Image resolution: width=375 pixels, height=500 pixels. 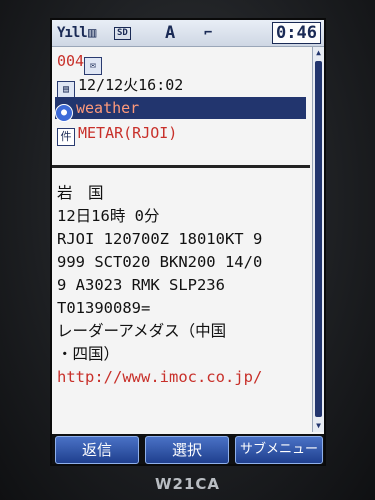 I want to click on body-line: 12日16時 0分, so click(x=108, y=216).